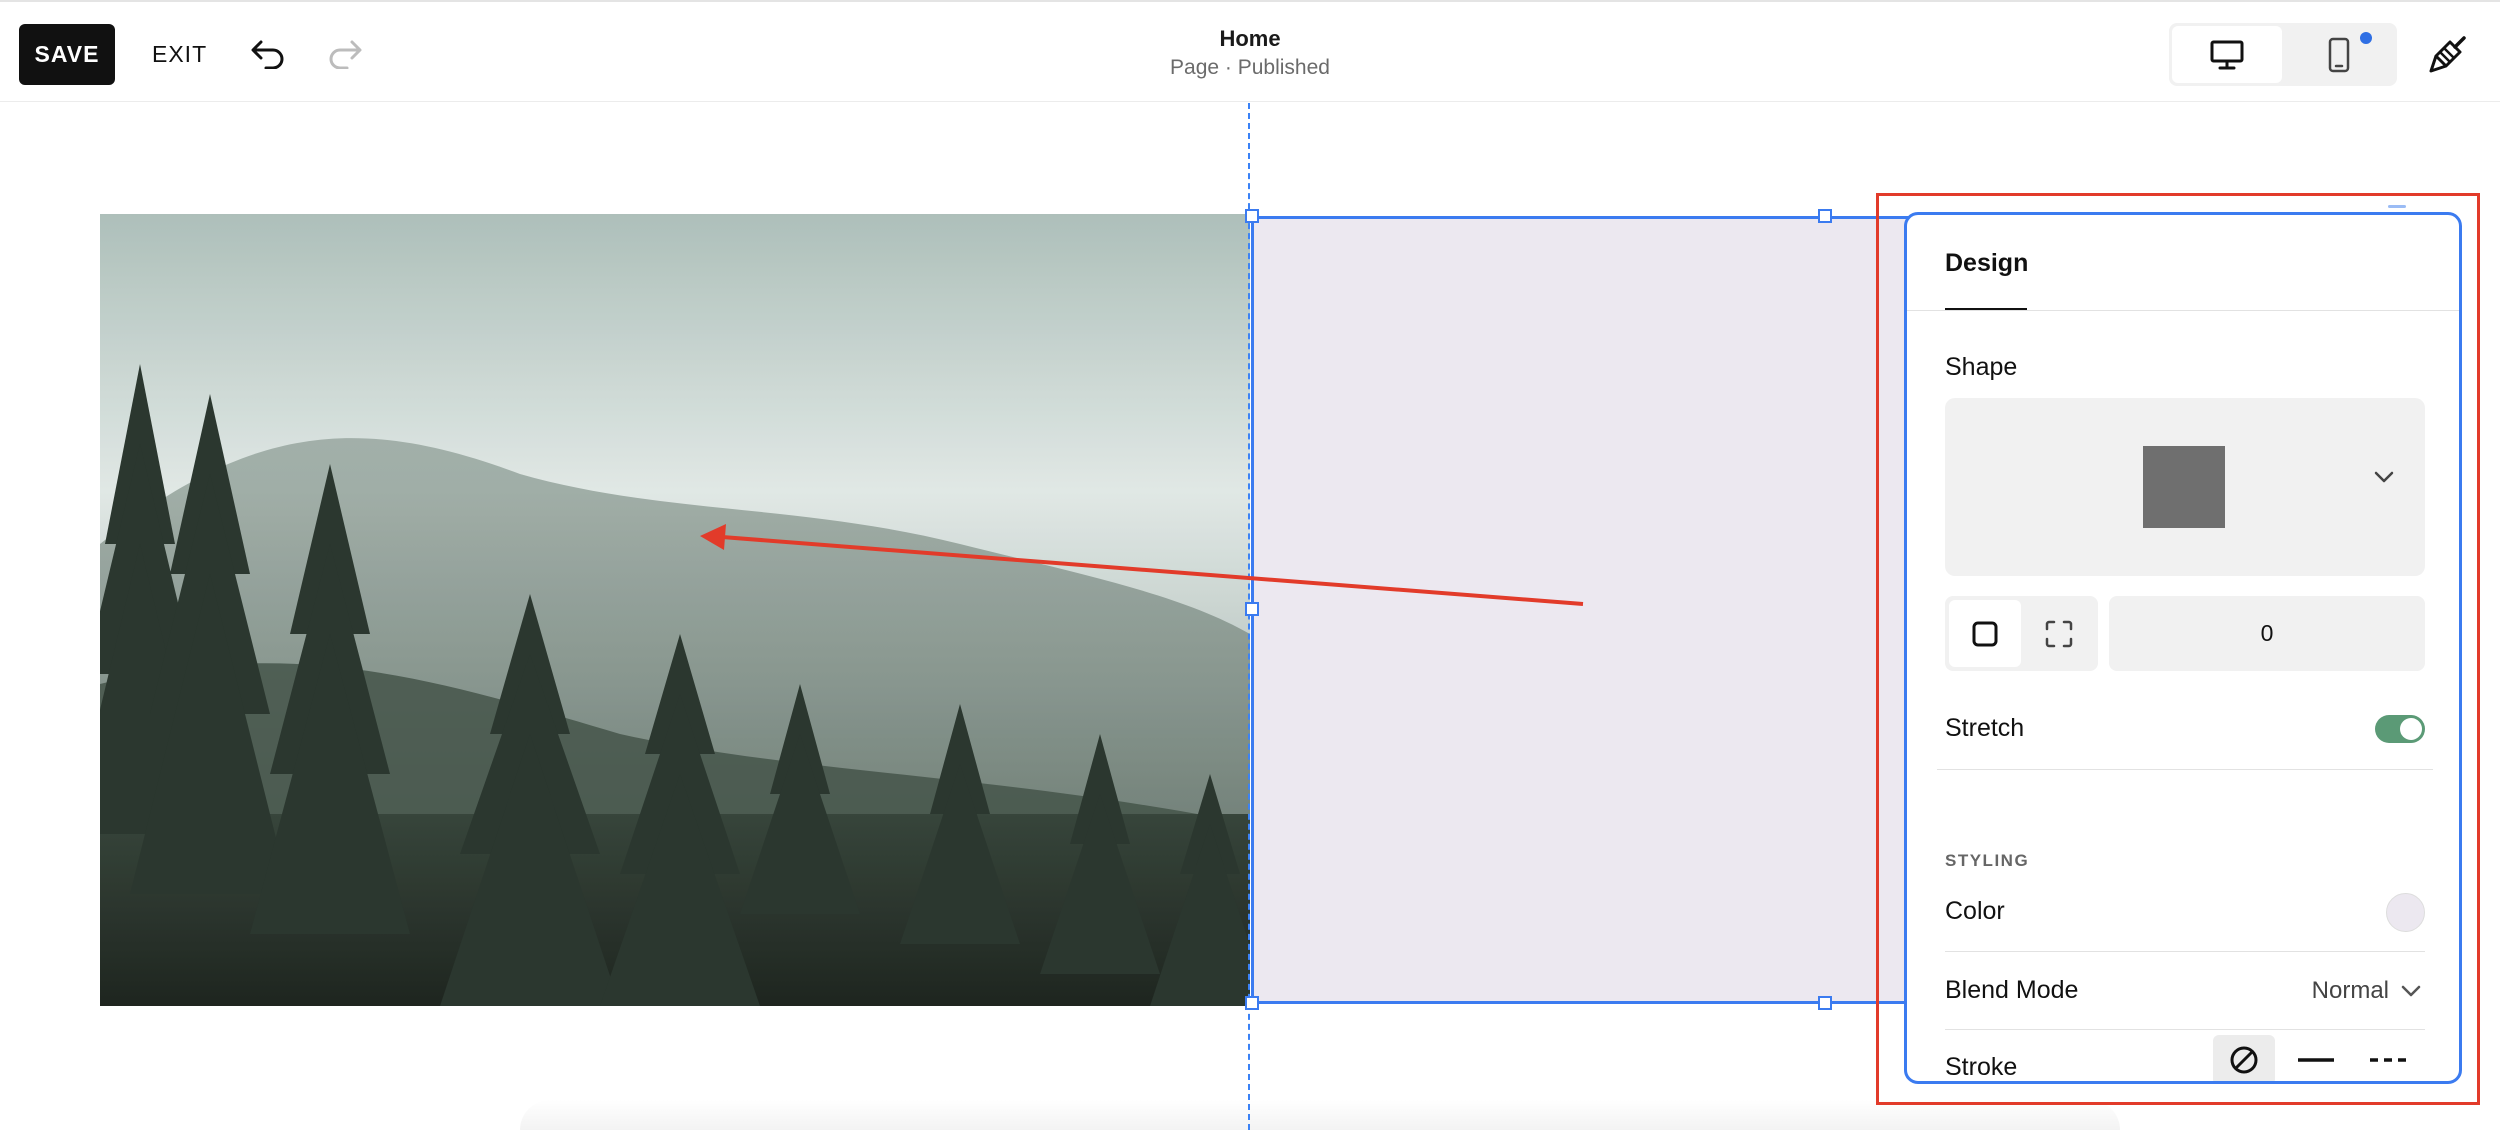 This screenshot has height=1130, width=2500. I want to click on exit-button: EXIT, so click(179, 54).